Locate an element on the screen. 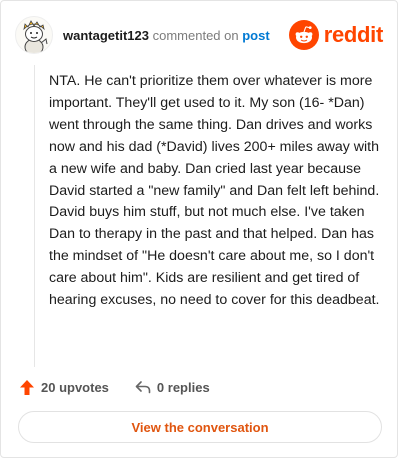 The width and height of the screenshot is (400, 460). user-avatar is located at coordinates (34, 35).